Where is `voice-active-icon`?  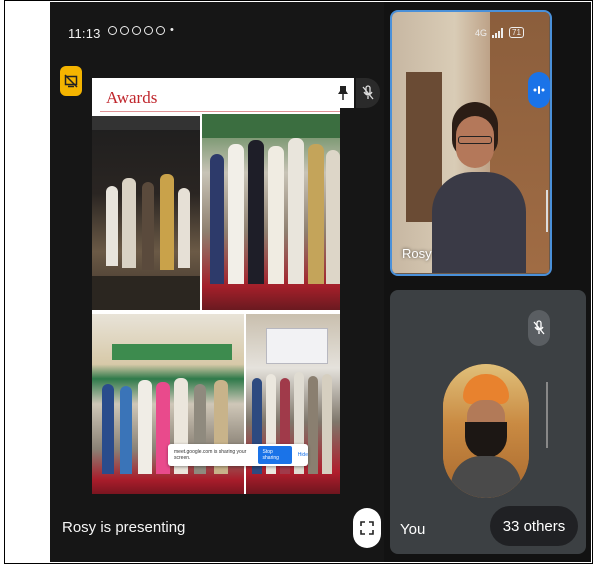 voice-active-icon is located at coordinates (539, 90).